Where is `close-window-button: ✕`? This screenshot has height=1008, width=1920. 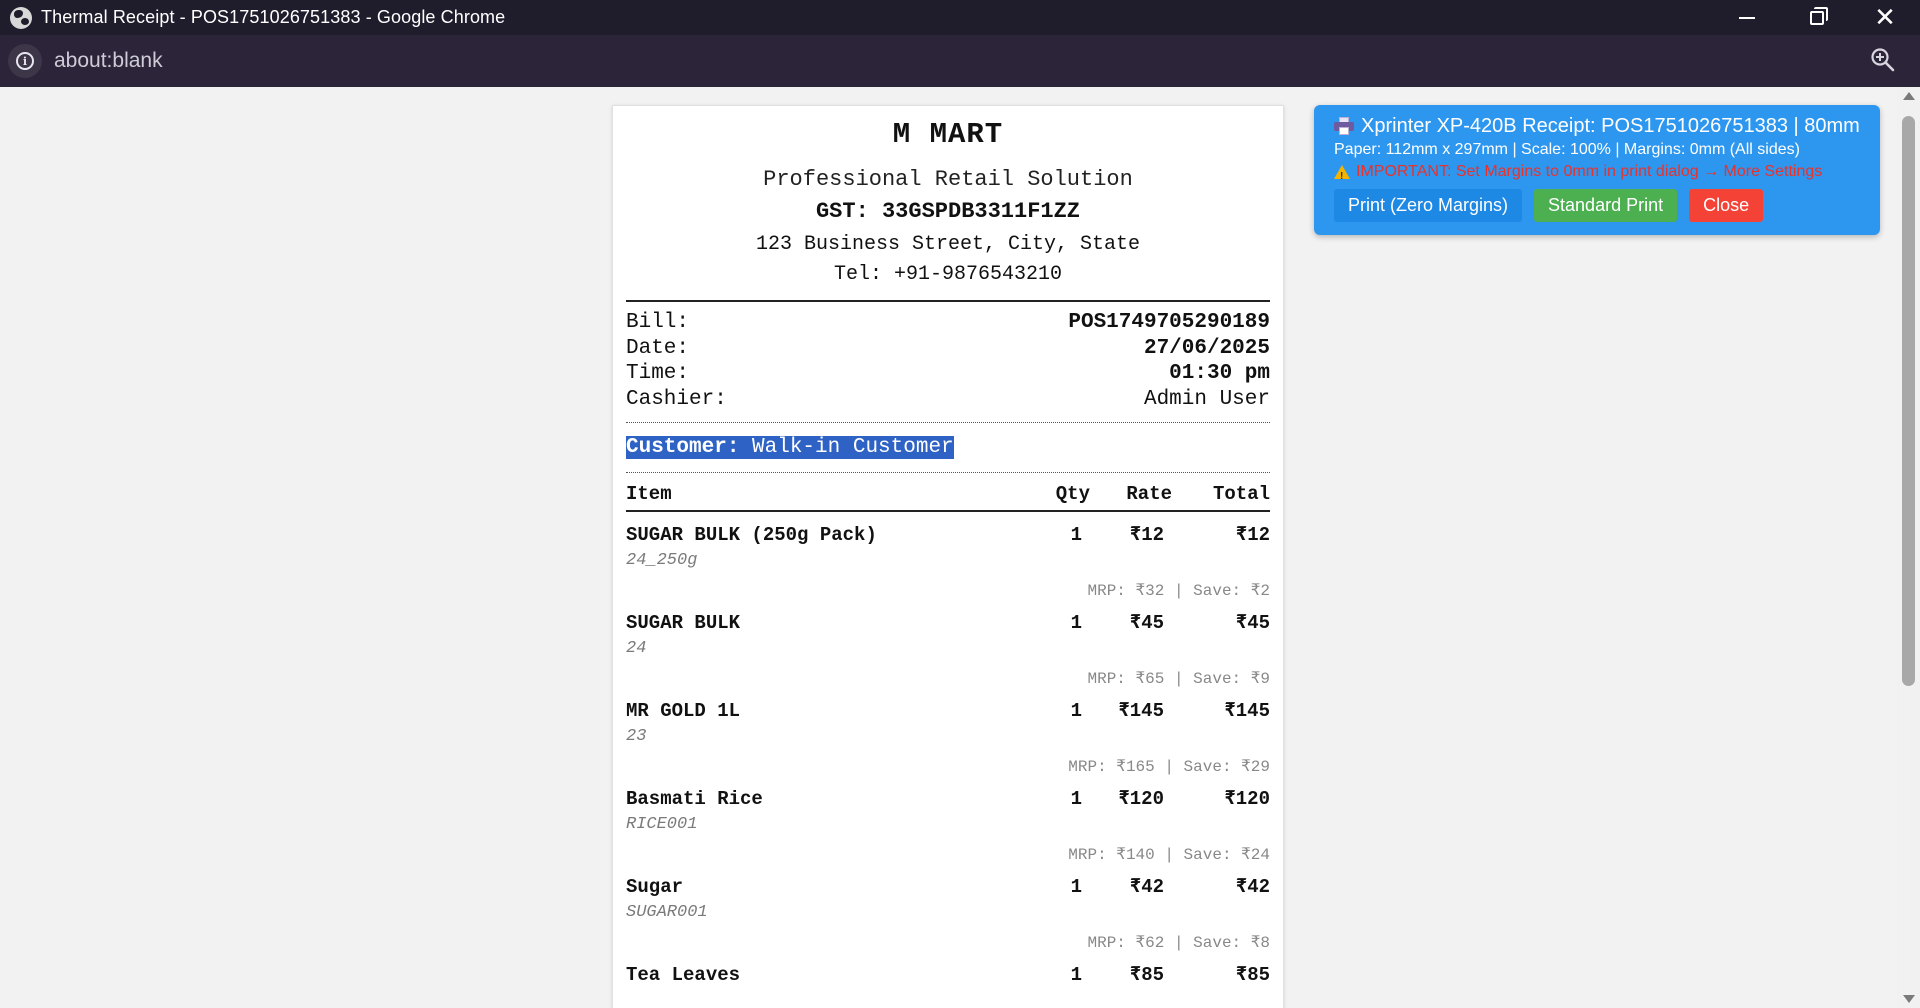
close-window-button: ✕ is located at coordinates (1885, 17).